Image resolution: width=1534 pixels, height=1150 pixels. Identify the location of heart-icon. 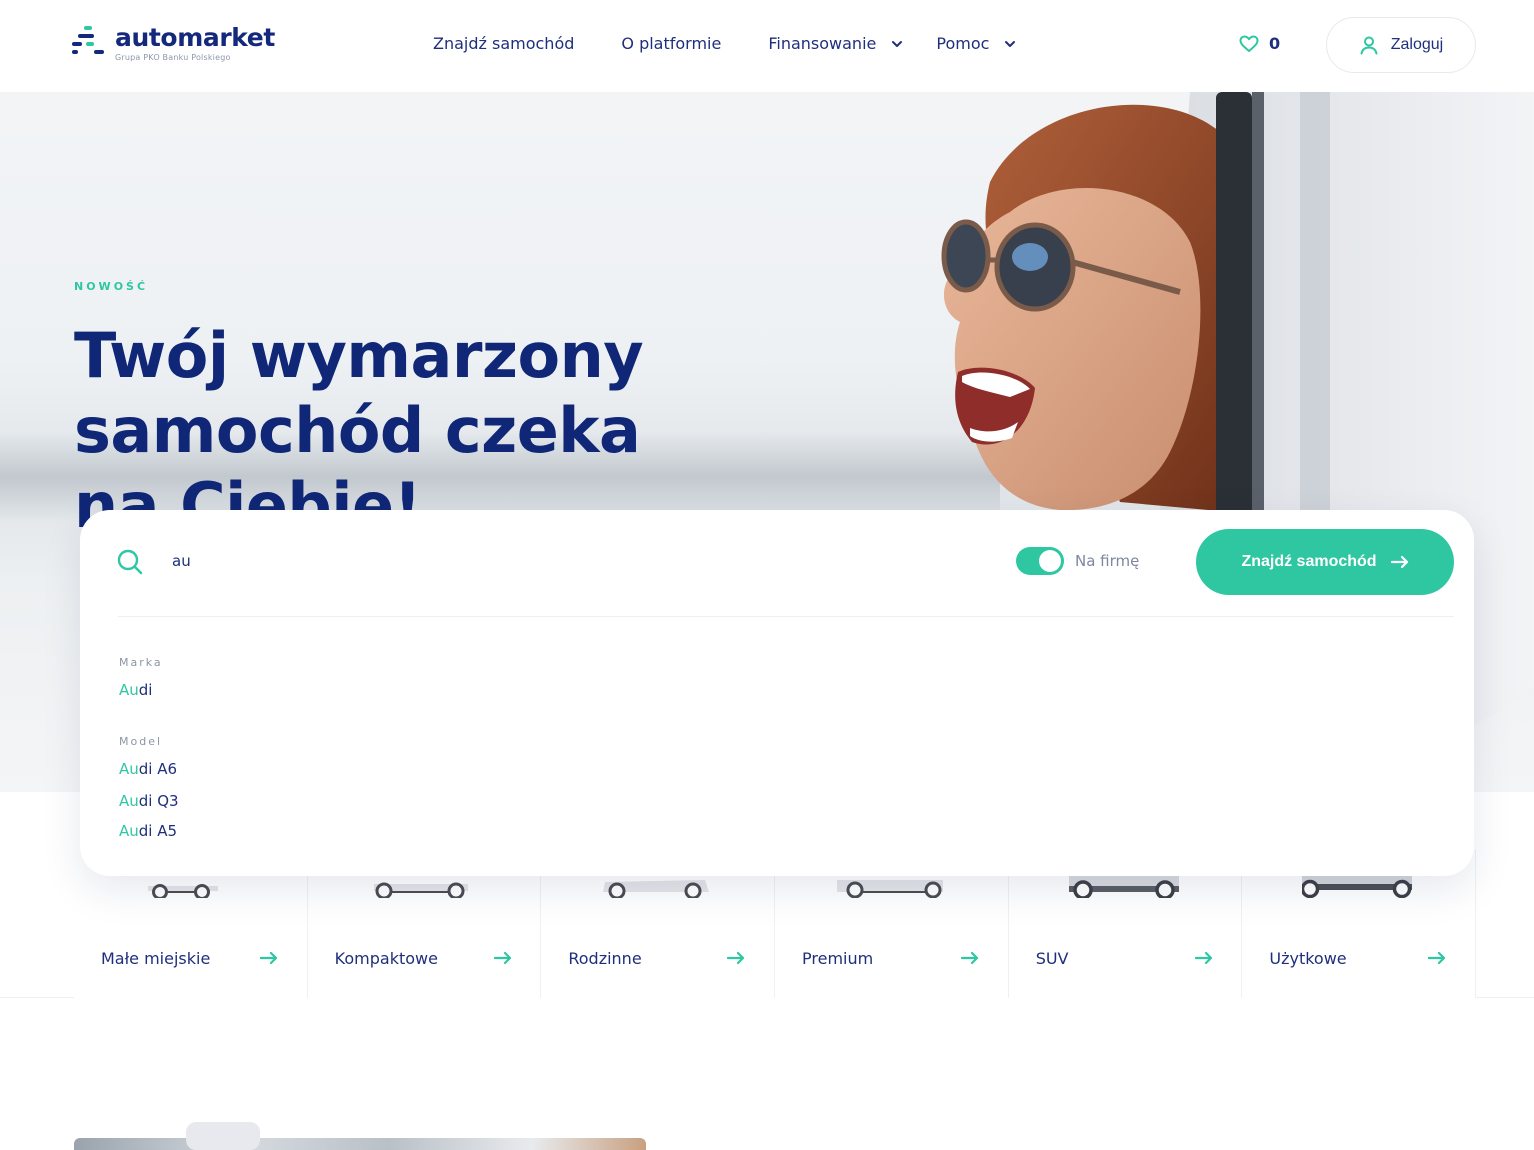
(1249, 43).